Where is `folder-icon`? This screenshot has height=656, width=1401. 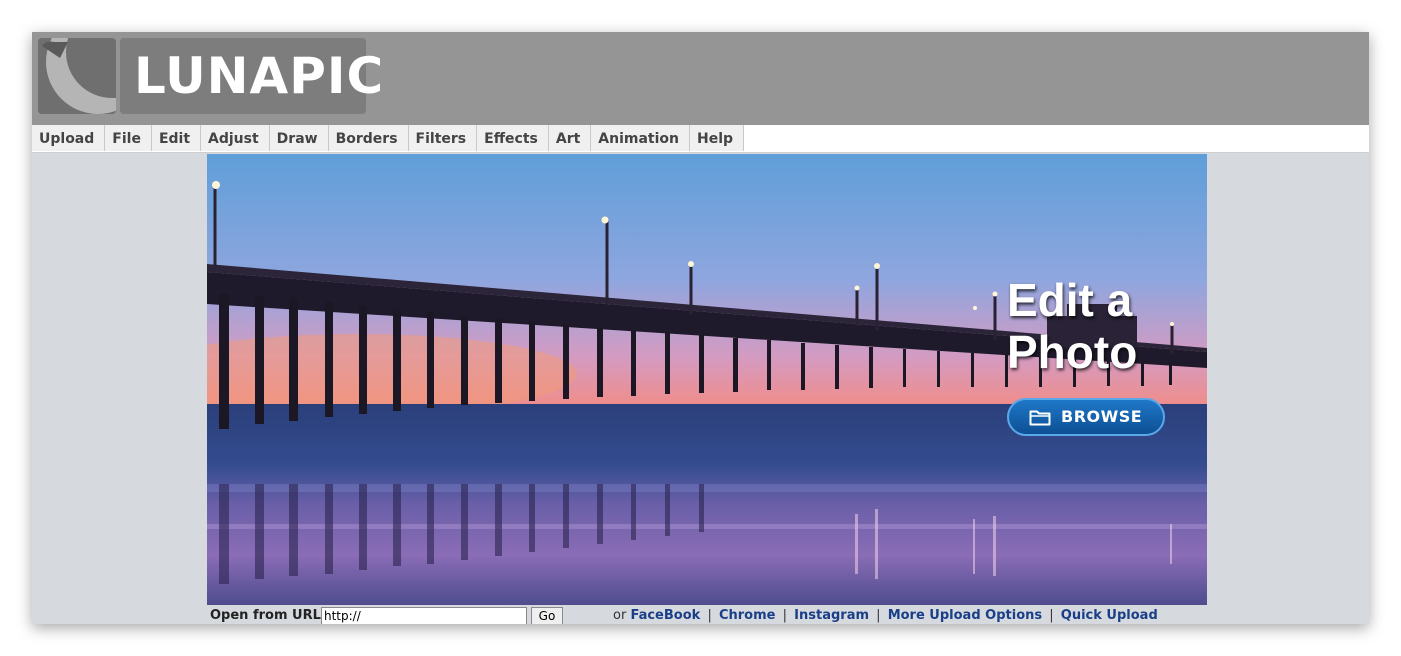 folder-icon is located at coordinates (1040, 417).